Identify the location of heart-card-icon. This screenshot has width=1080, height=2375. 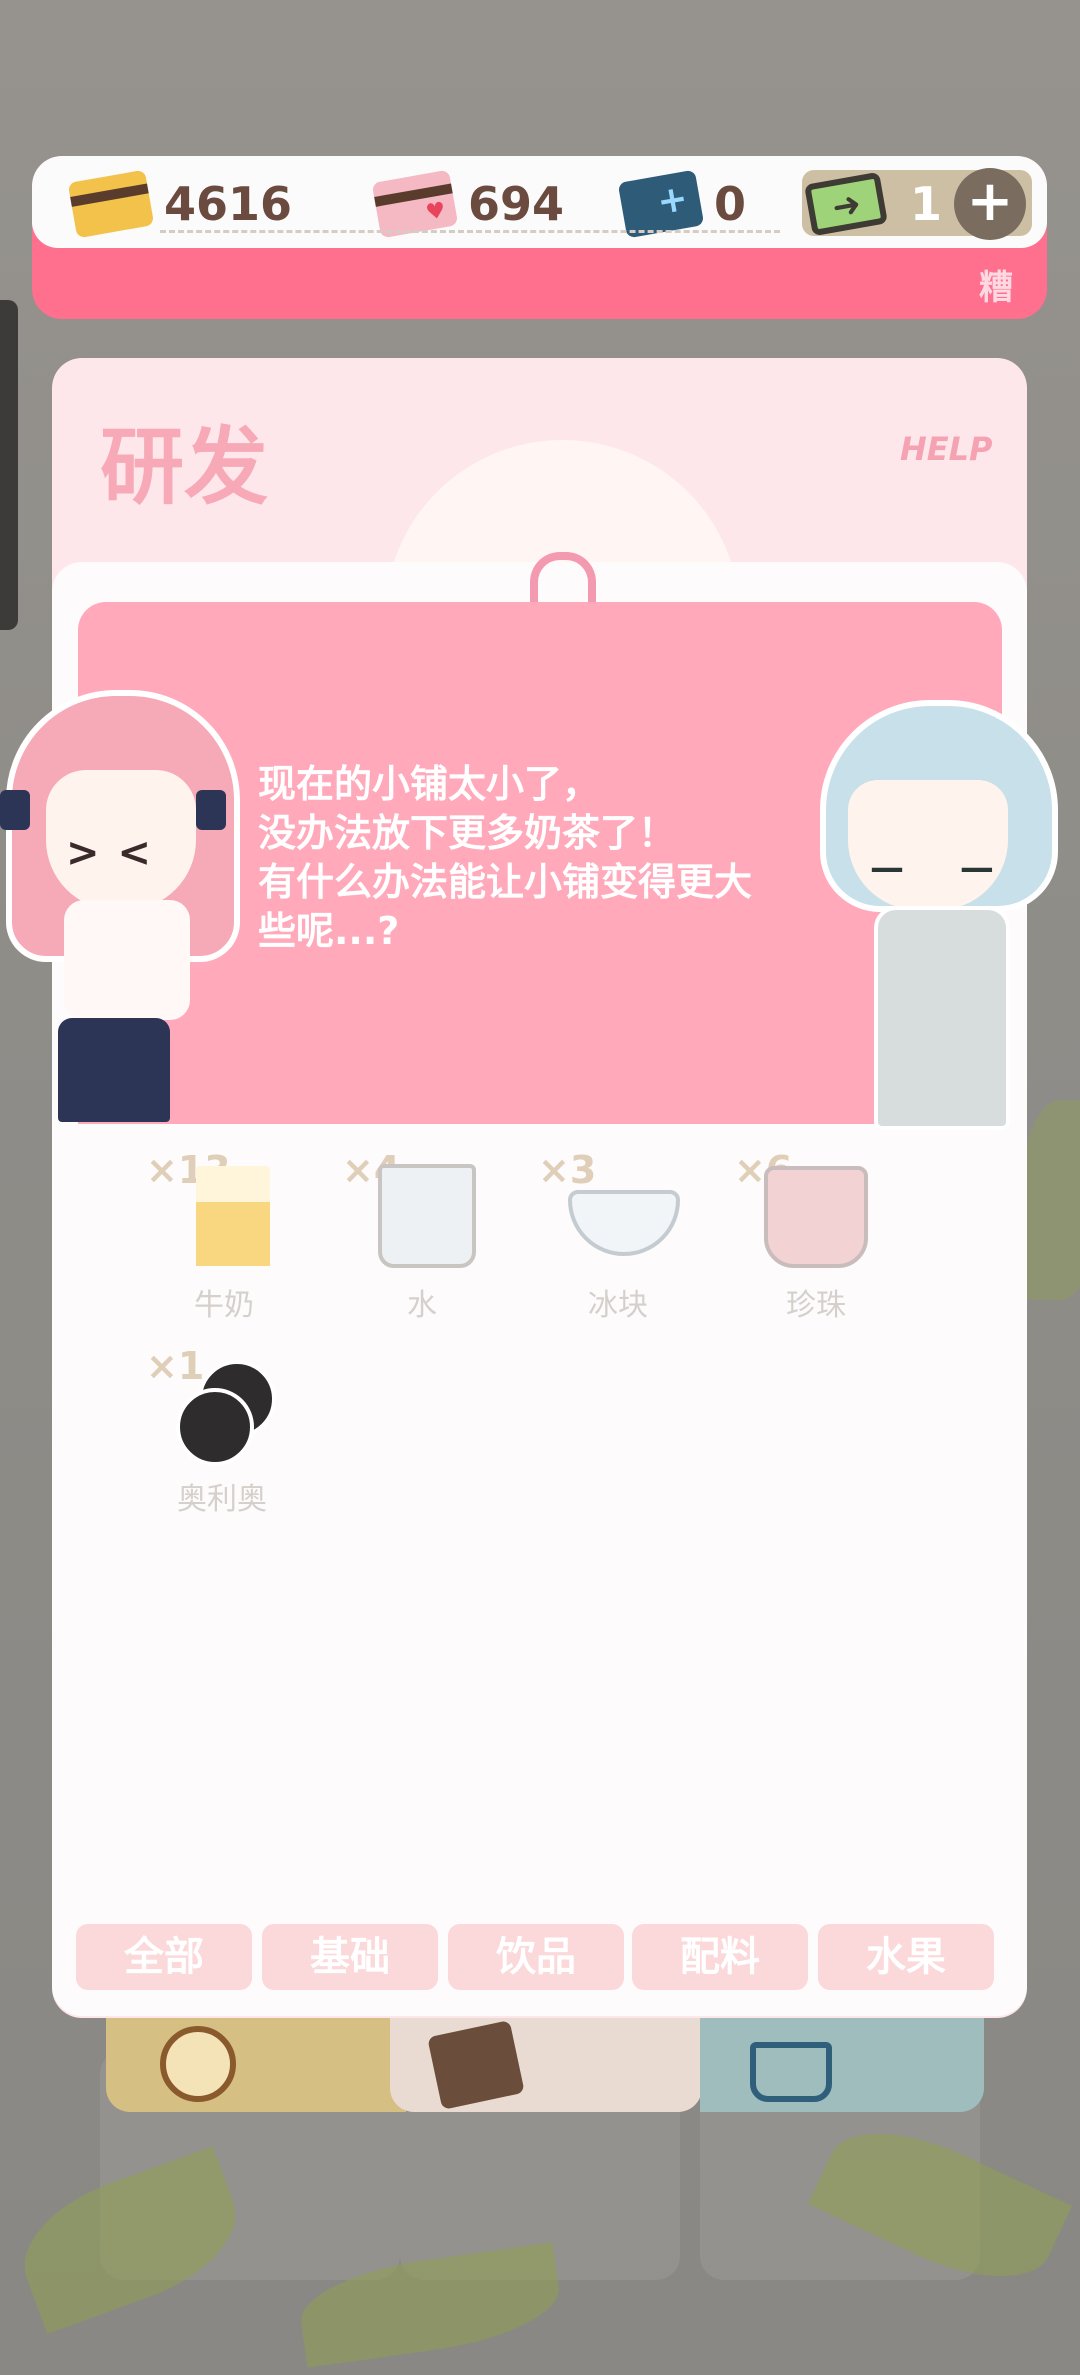
(415, 204).